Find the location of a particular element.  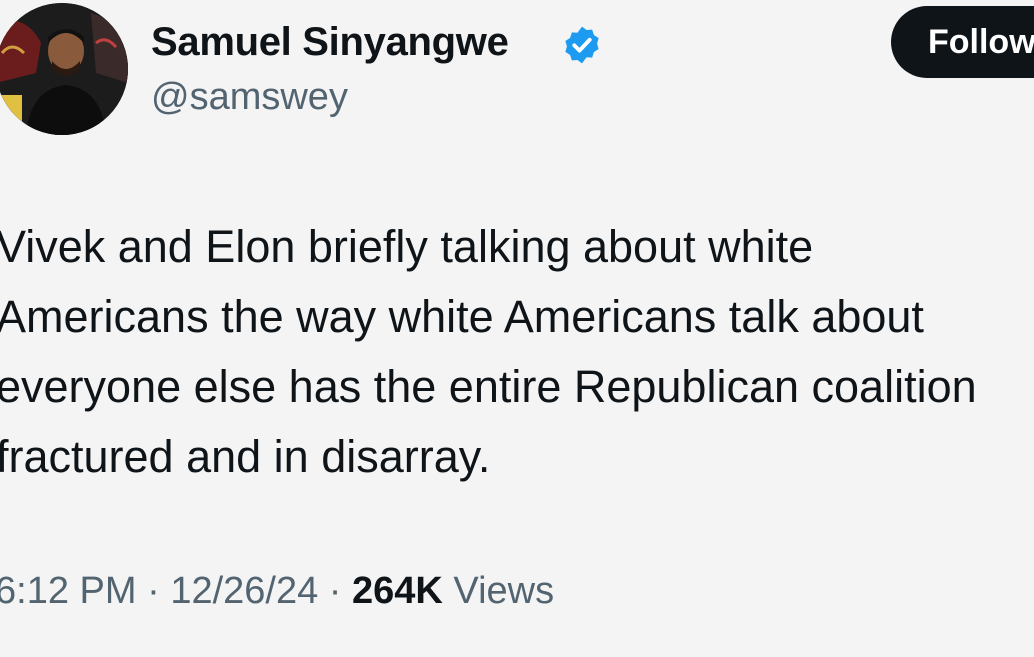

avatar-photo-icon is located at coordinates (64, 69).